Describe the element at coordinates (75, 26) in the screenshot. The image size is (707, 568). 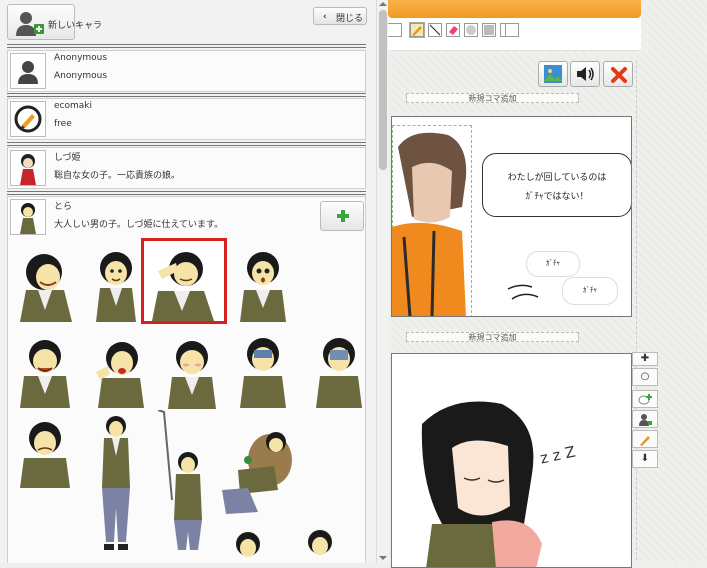
I see `new-character-label: 新しいキャラ` at that location.